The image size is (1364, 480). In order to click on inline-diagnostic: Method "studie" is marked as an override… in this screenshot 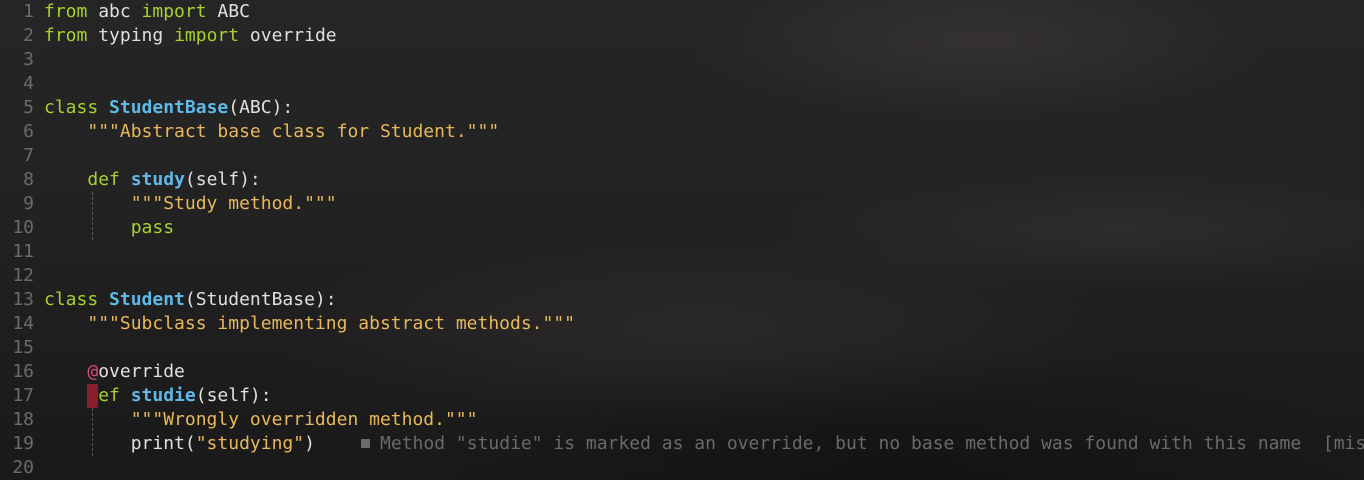, I will do `click(830, 444)`.